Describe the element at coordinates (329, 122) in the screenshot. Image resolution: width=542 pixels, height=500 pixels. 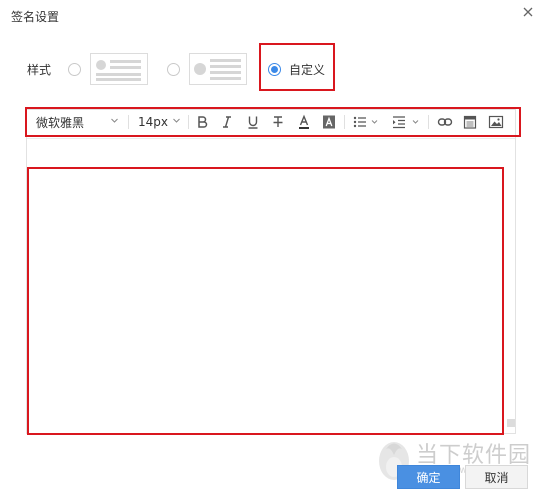
I see `highlight-color-icon` at that location.